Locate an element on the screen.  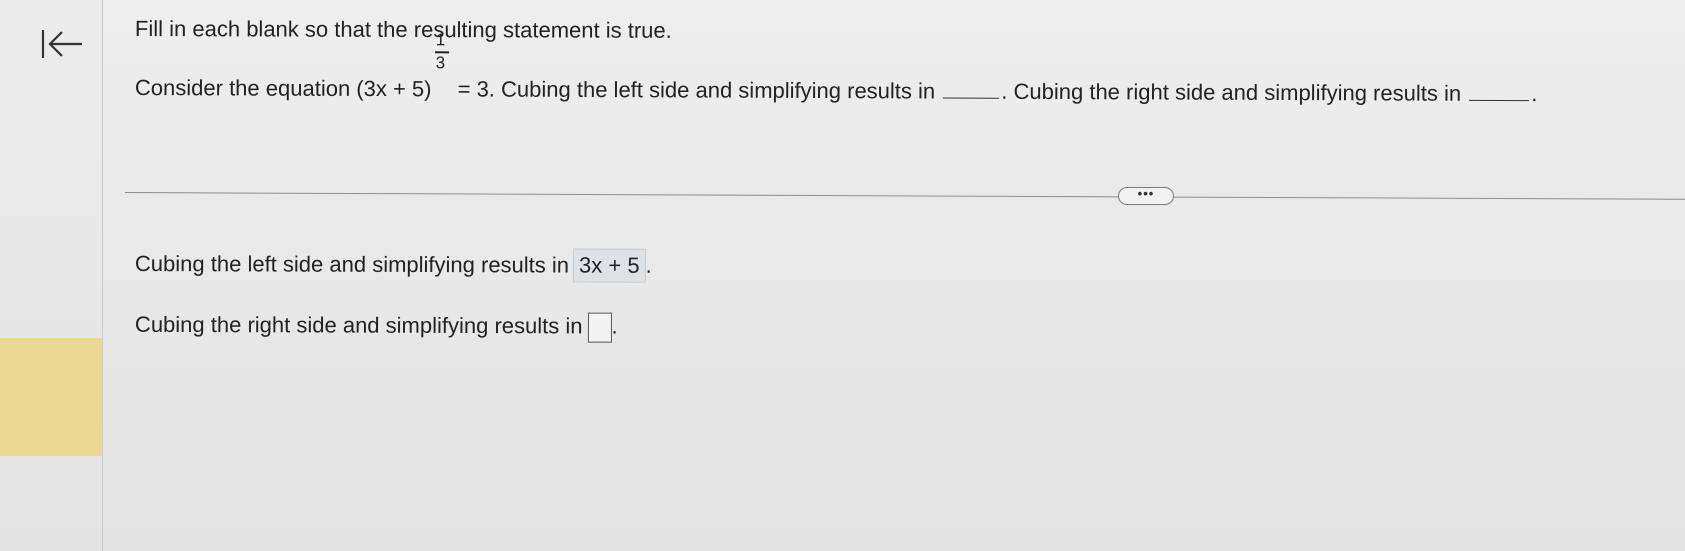
equation-prefix: Consider the equation (3x + 5) is located at coordinates (283, 88).